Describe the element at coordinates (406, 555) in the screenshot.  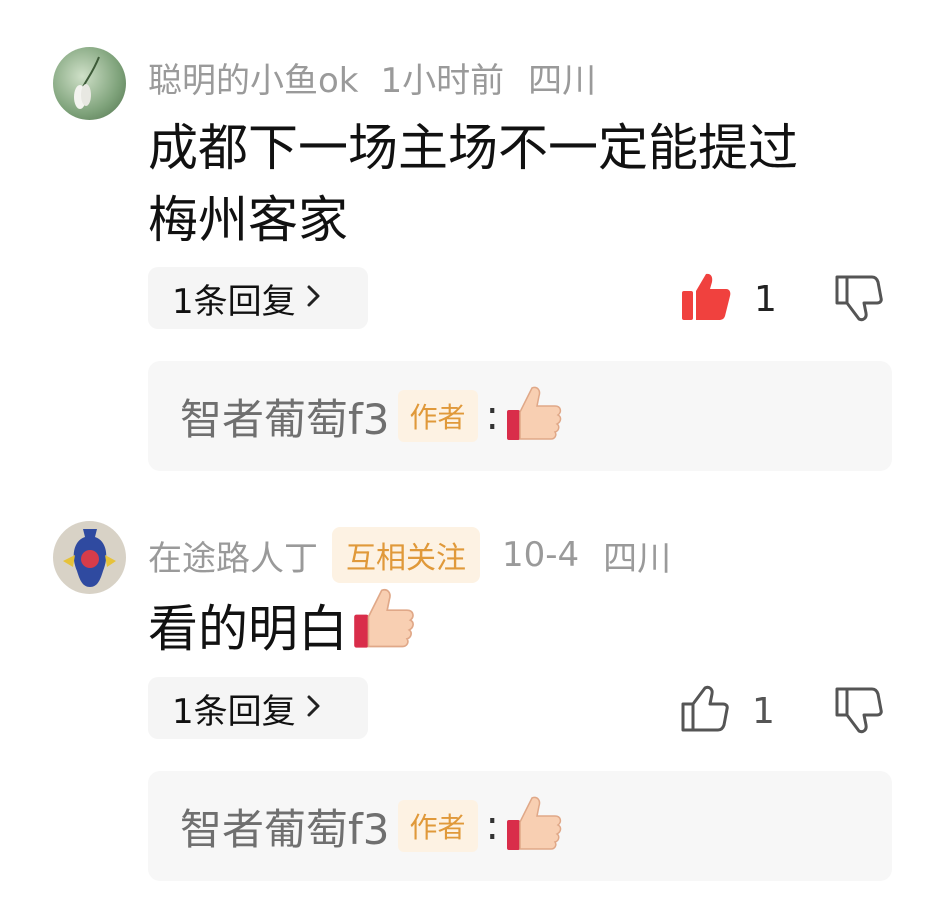
I see `mutual-follow-badge: 互相关注` at that location.